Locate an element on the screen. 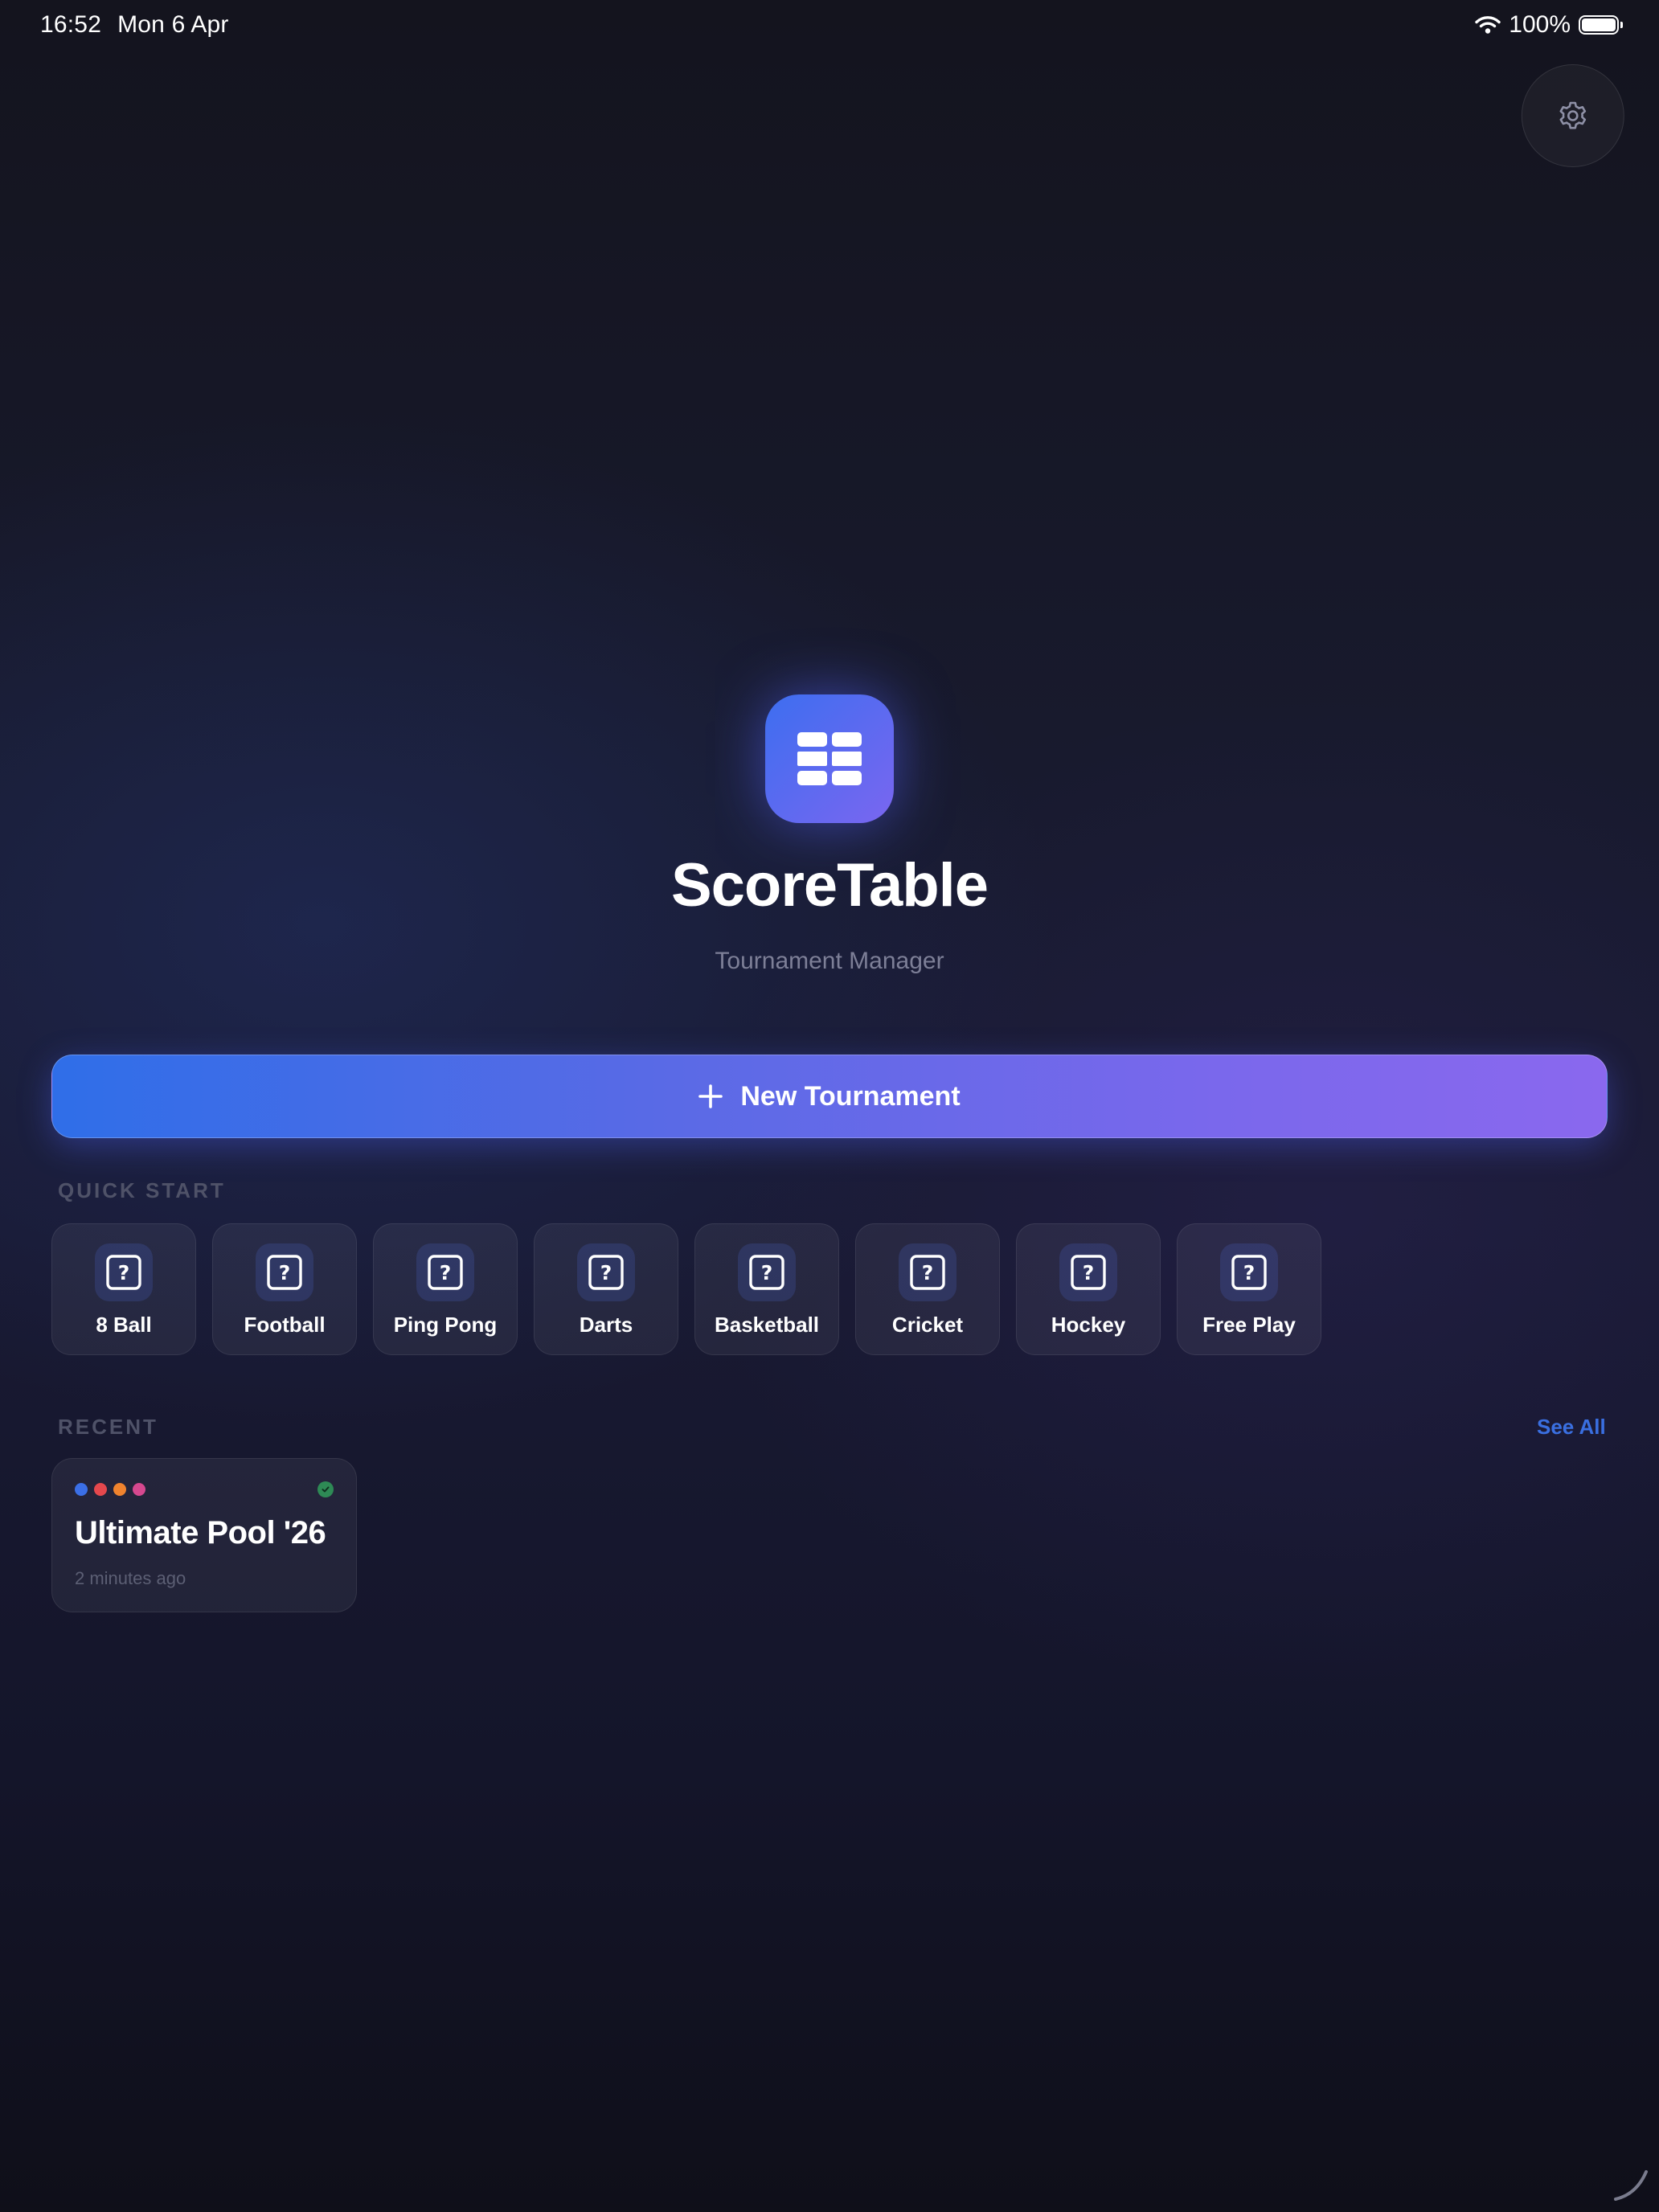 The height and width of the screenshot is (2212, 1659). settings-button is located at coordinates (1572, 116).